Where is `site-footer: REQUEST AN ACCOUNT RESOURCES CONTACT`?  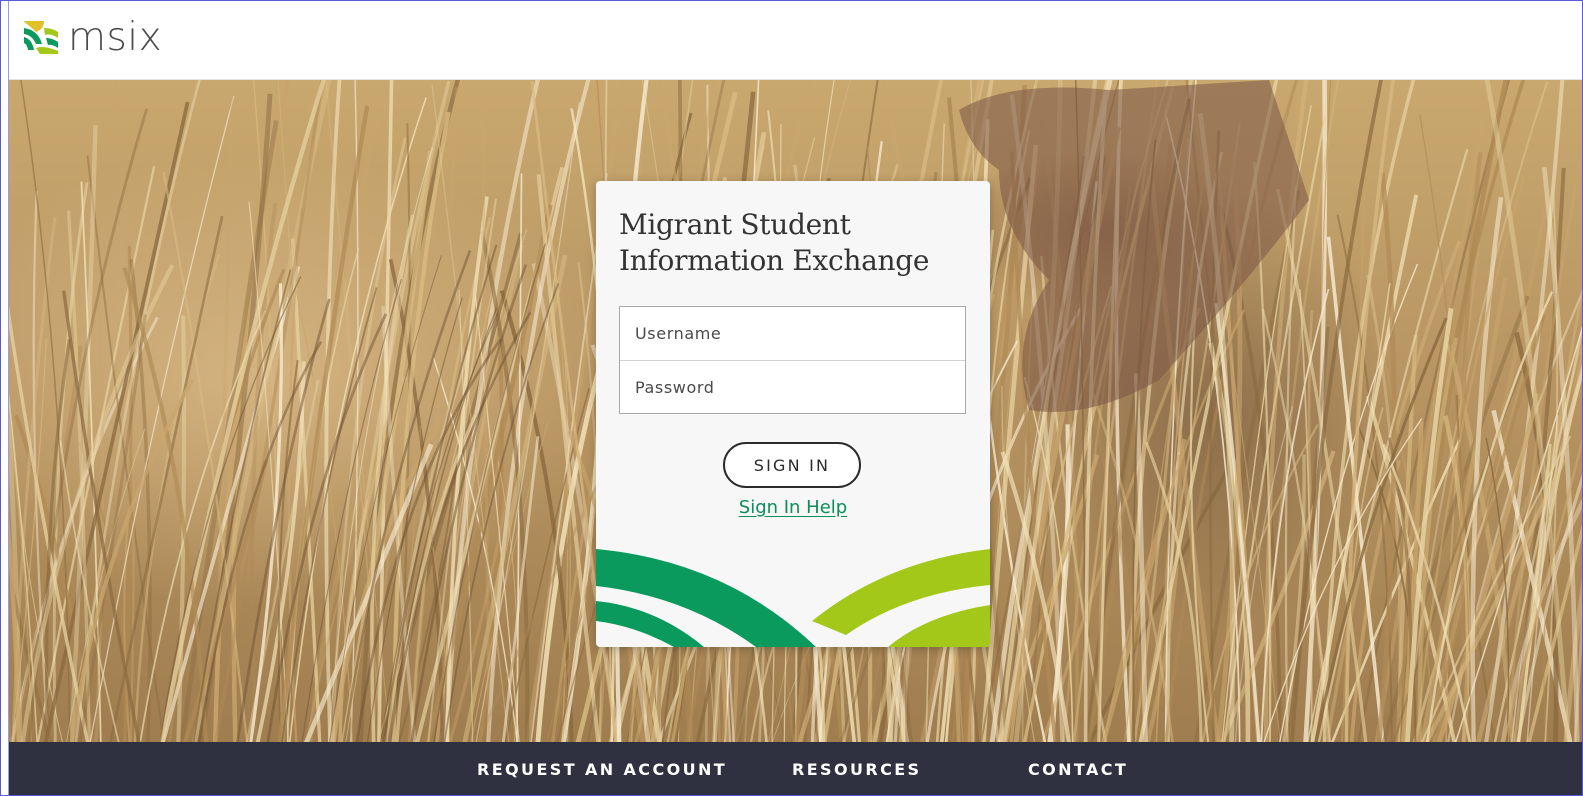
site-footer: REQUEST AN ACCOUNT RESOURCES CONTACT is located at coordinates (796, 769).